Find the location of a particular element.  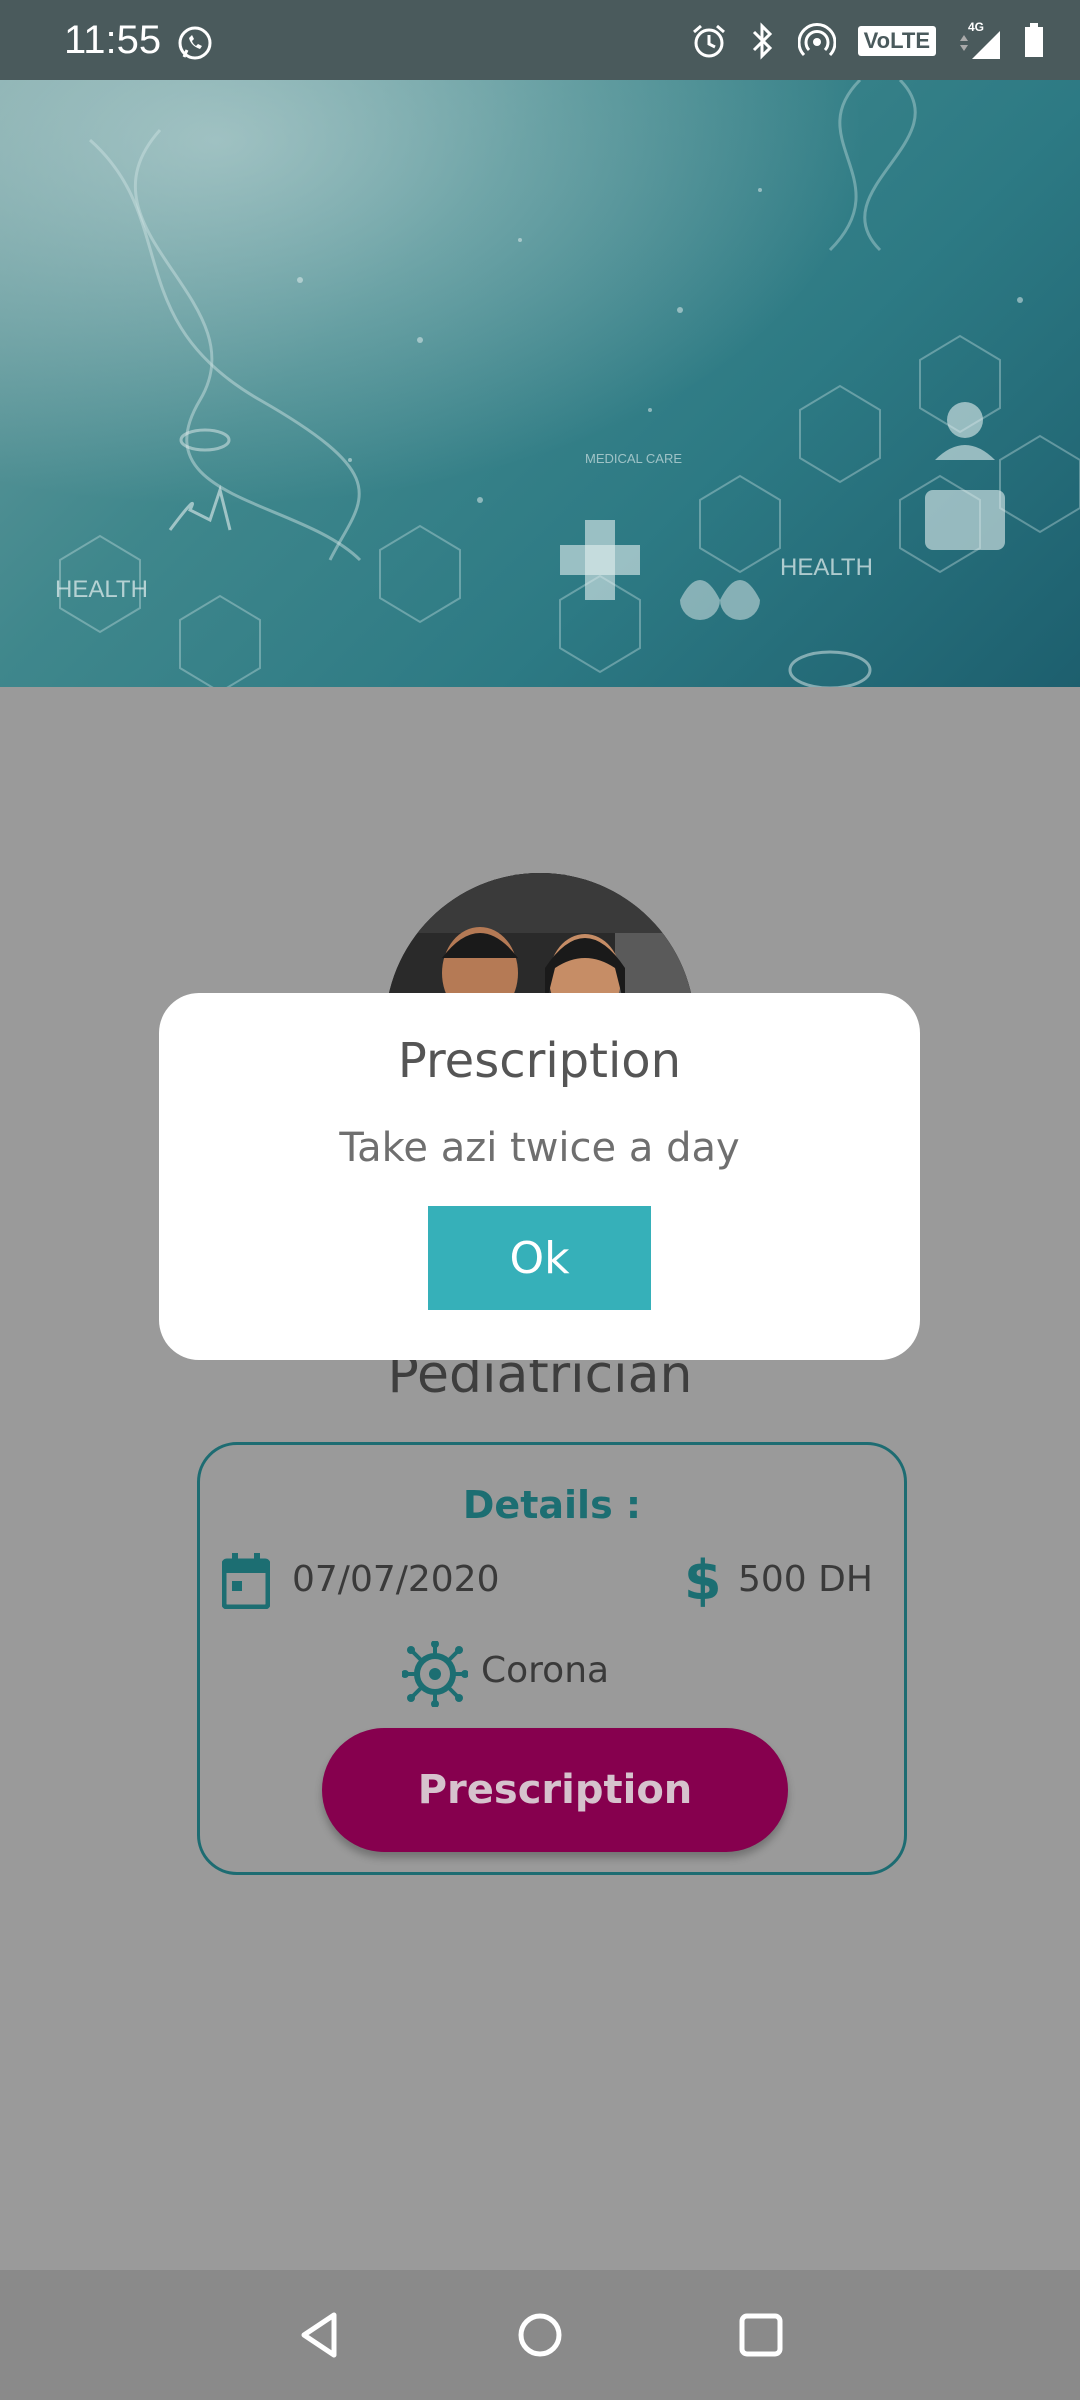

status-bar: 11:55 VoLTE 4G is located at coordinates (540, 40).